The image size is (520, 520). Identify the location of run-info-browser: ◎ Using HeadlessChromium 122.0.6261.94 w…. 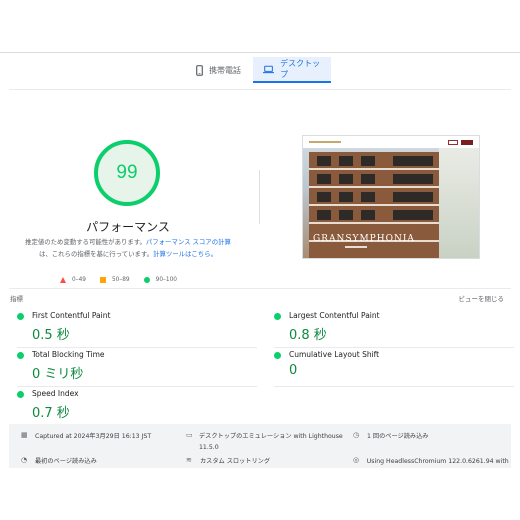
(432, 462).